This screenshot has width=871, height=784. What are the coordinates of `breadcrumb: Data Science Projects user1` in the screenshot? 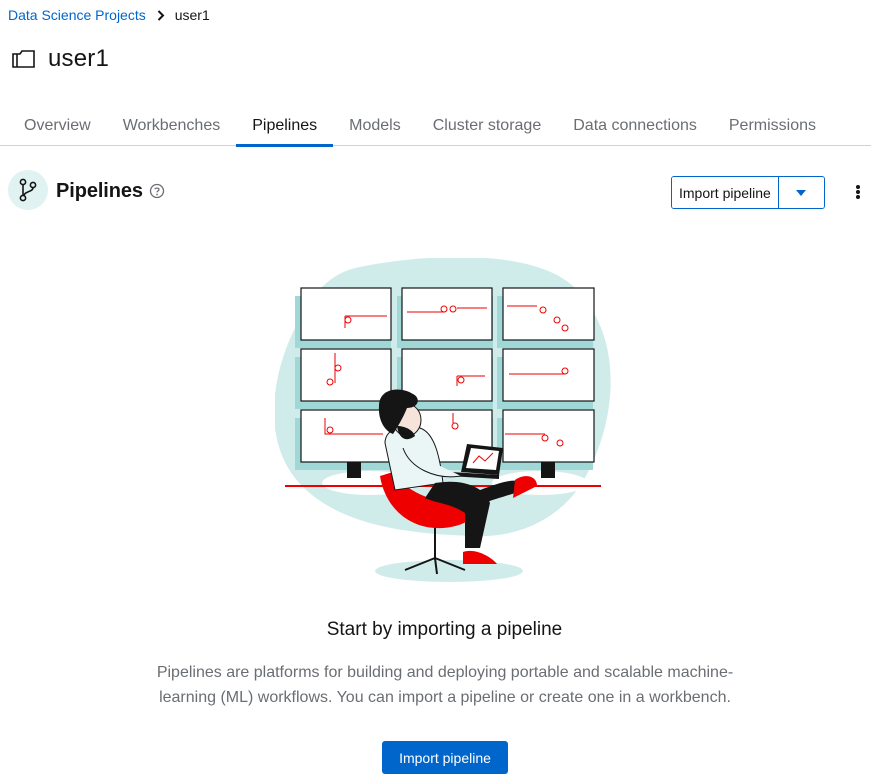 It's located at (109, 15).